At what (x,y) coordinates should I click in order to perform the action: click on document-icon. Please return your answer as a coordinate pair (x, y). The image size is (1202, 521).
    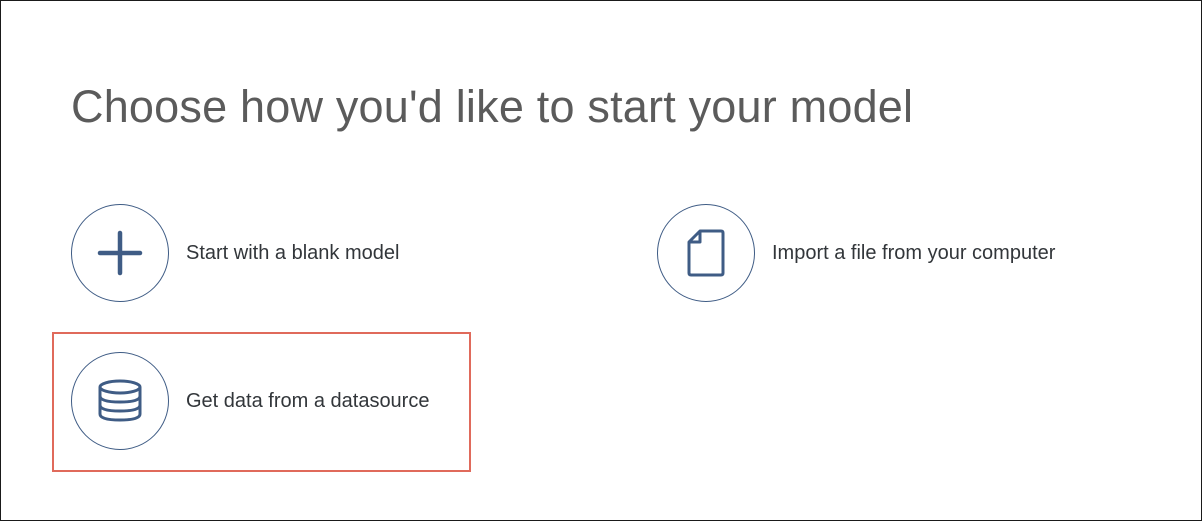
    Looking at the image, I should click on (706, 253).